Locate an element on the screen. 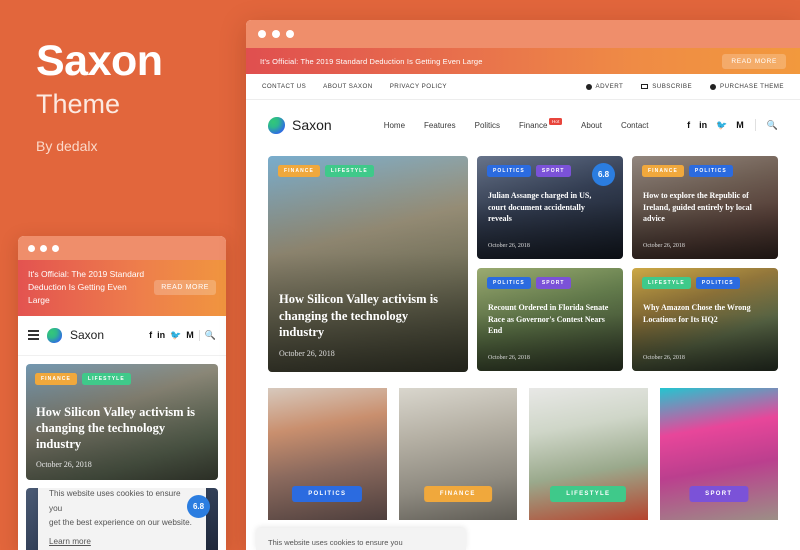 Image resolution: width=800 pixels, height=550 pixels. menu-item-contact: Contact is located at coordinates (635, 125).